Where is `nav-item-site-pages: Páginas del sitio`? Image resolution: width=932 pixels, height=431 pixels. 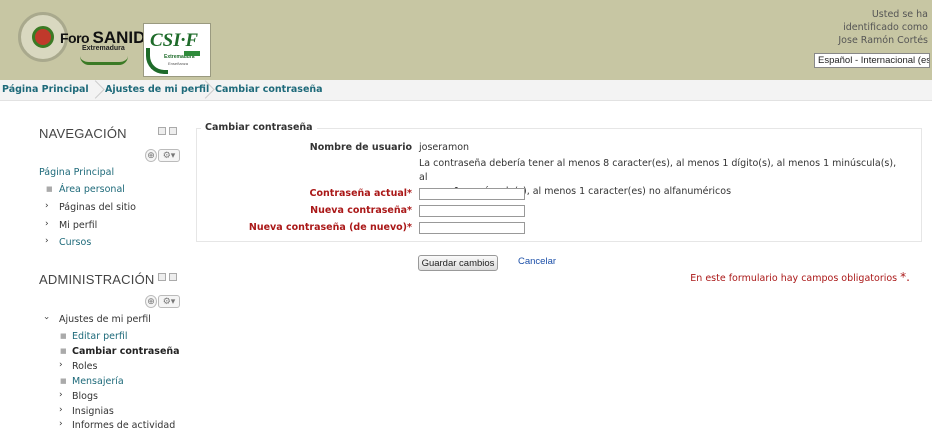 nav-item-site-pages: Páginas del sitio is located at coordinates (97, 207).